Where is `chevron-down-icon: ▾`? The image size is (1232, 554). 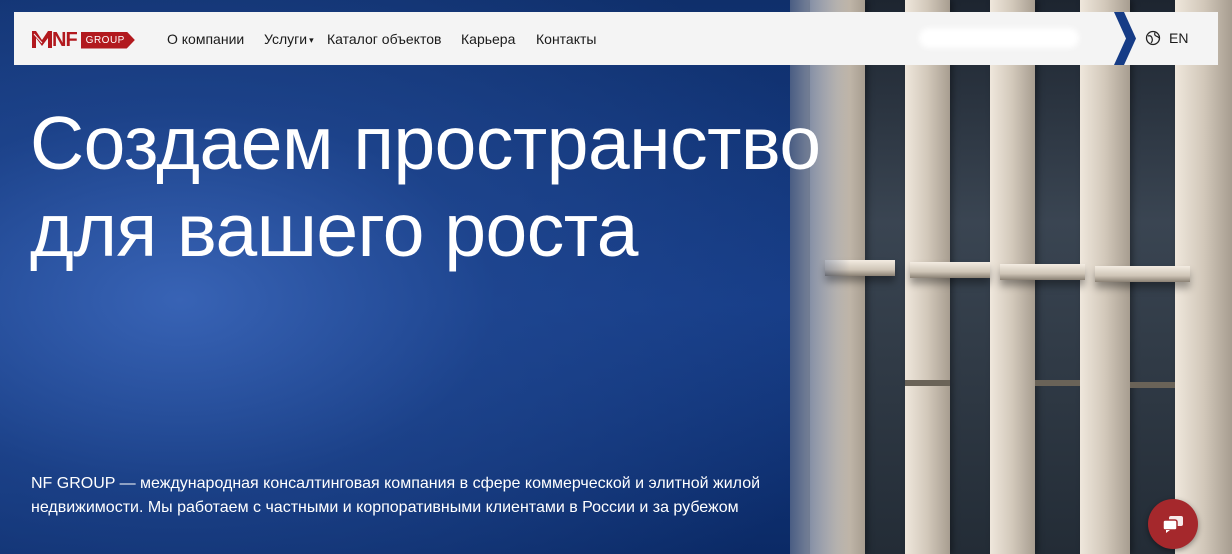
chevron-down-icon: ▾ is located at coordinates (311, 40).